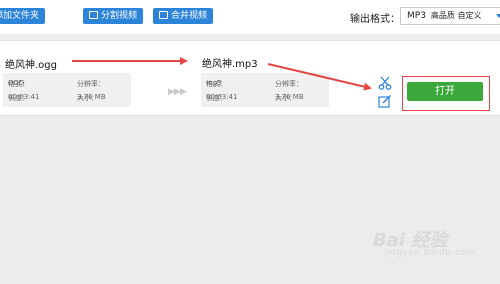  What do you see at coordinates (230, 64) in the screenshot?
I see `output-filename: 绝风神.mp3` at bounding box center [230, 64].